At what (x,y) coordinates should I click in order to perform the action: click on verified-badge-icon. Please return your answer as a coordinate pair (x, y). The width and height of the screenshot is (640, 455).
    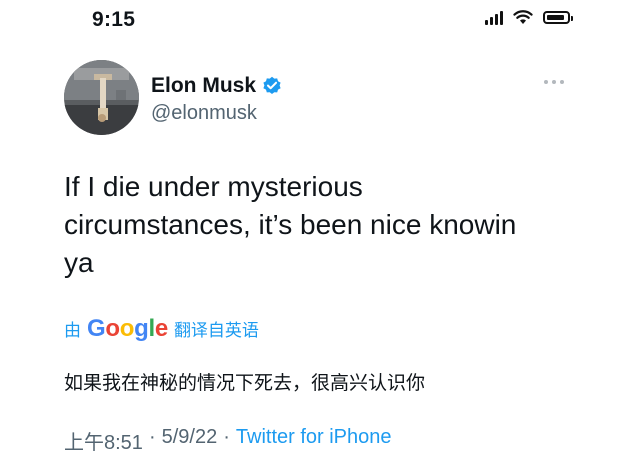
    Looking at the image, I should click on (272, 85).